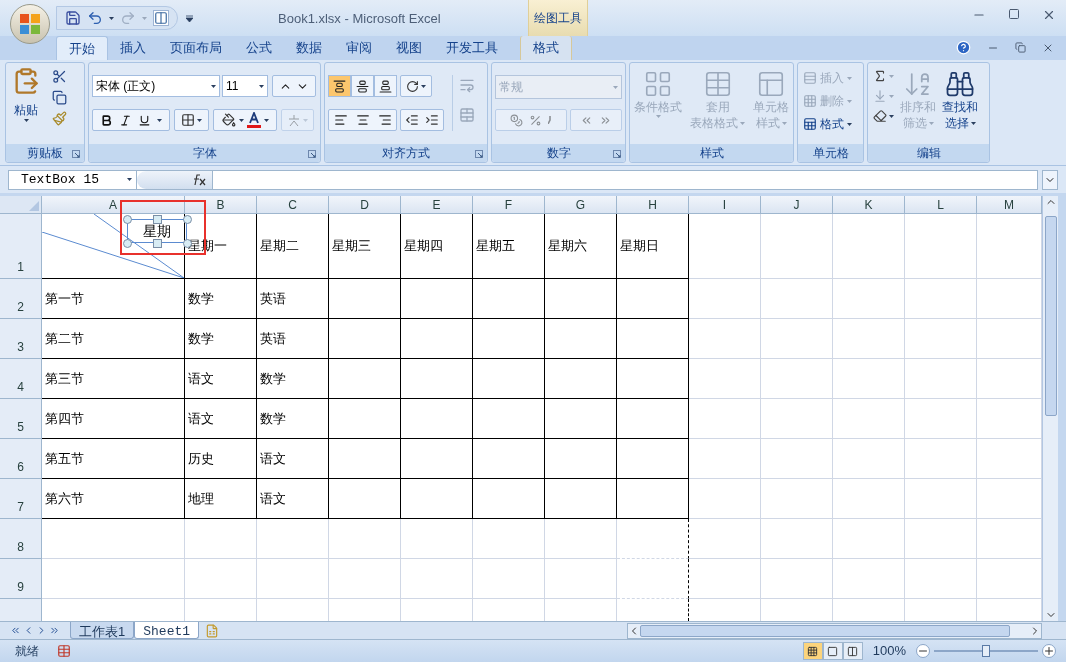 The height and width of the screenshot is (662, 1066). Describe the element at coordinates (106, 120) in the screenshot. I see `bold-icon` at that location.